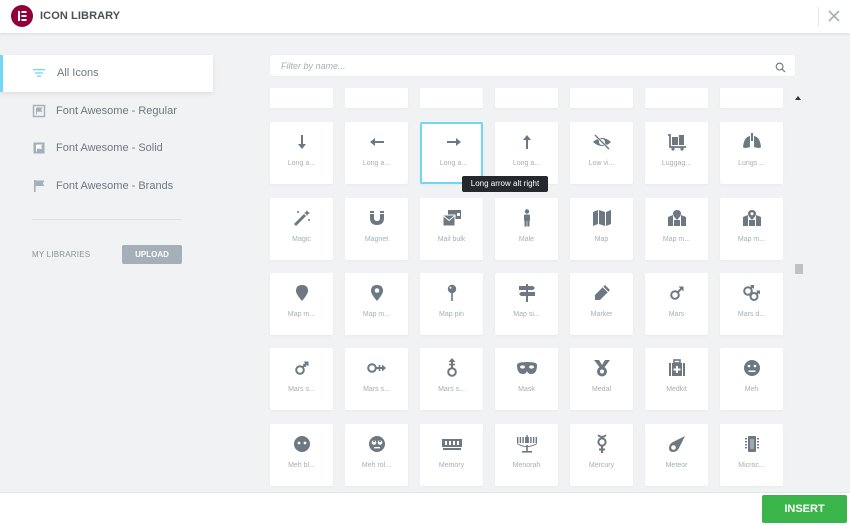 The image size is (850, 525). What do you see at coordinates (601, 304) in the screenshot?
I see `icon-tile-marker: Marker` at bounding box center [601, 304].